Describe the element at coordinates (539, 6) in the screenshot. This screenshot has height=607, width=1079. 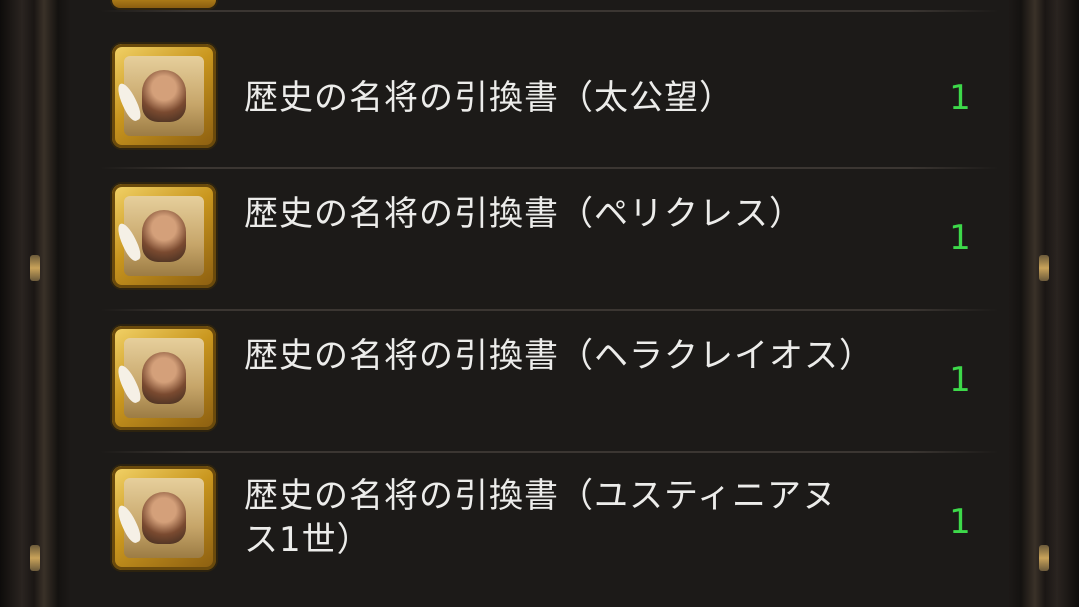
I see `list-item-partial` at that location.